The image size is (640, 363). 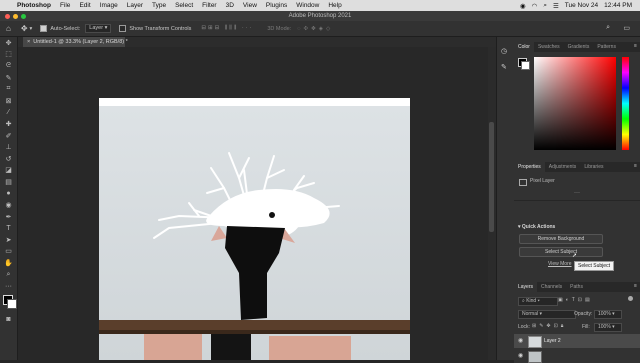 What do you see at coordinates (209, 5) in the screenshot?
I see `menu-filter: Filter` at bounding box center [209, 5].